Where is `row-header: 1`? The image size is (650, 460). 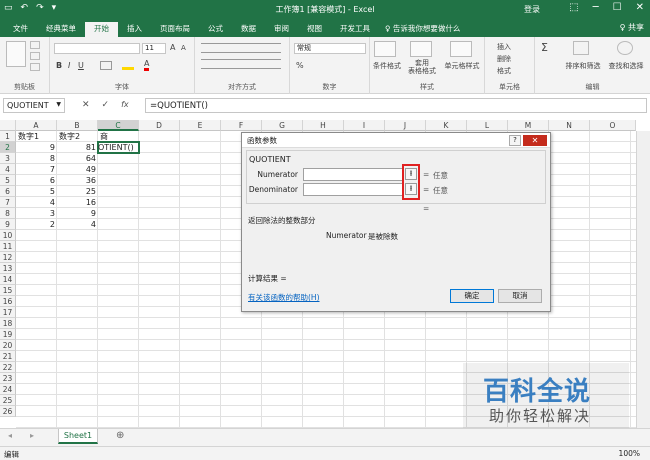
row-header: 1 is located at coordinates (8, 136).